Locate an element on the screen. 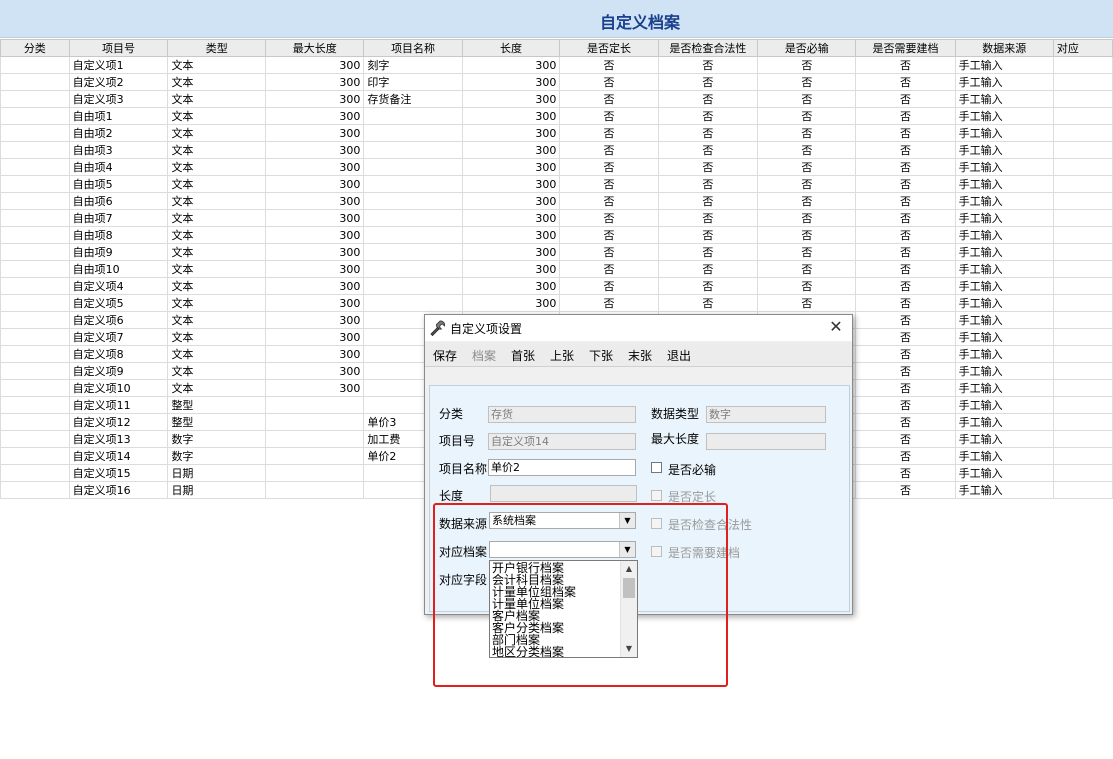  col-header-category: 分类 is located at coordinates (35, 48).